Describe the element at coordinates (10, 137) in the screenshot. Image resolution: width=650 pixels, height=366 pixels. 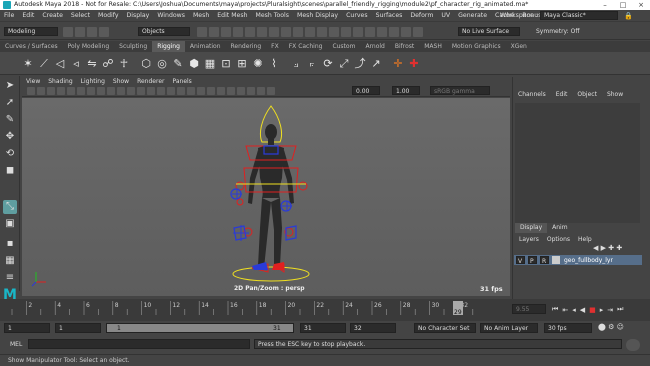
I see `move-tool-icon: ✥` at that location.